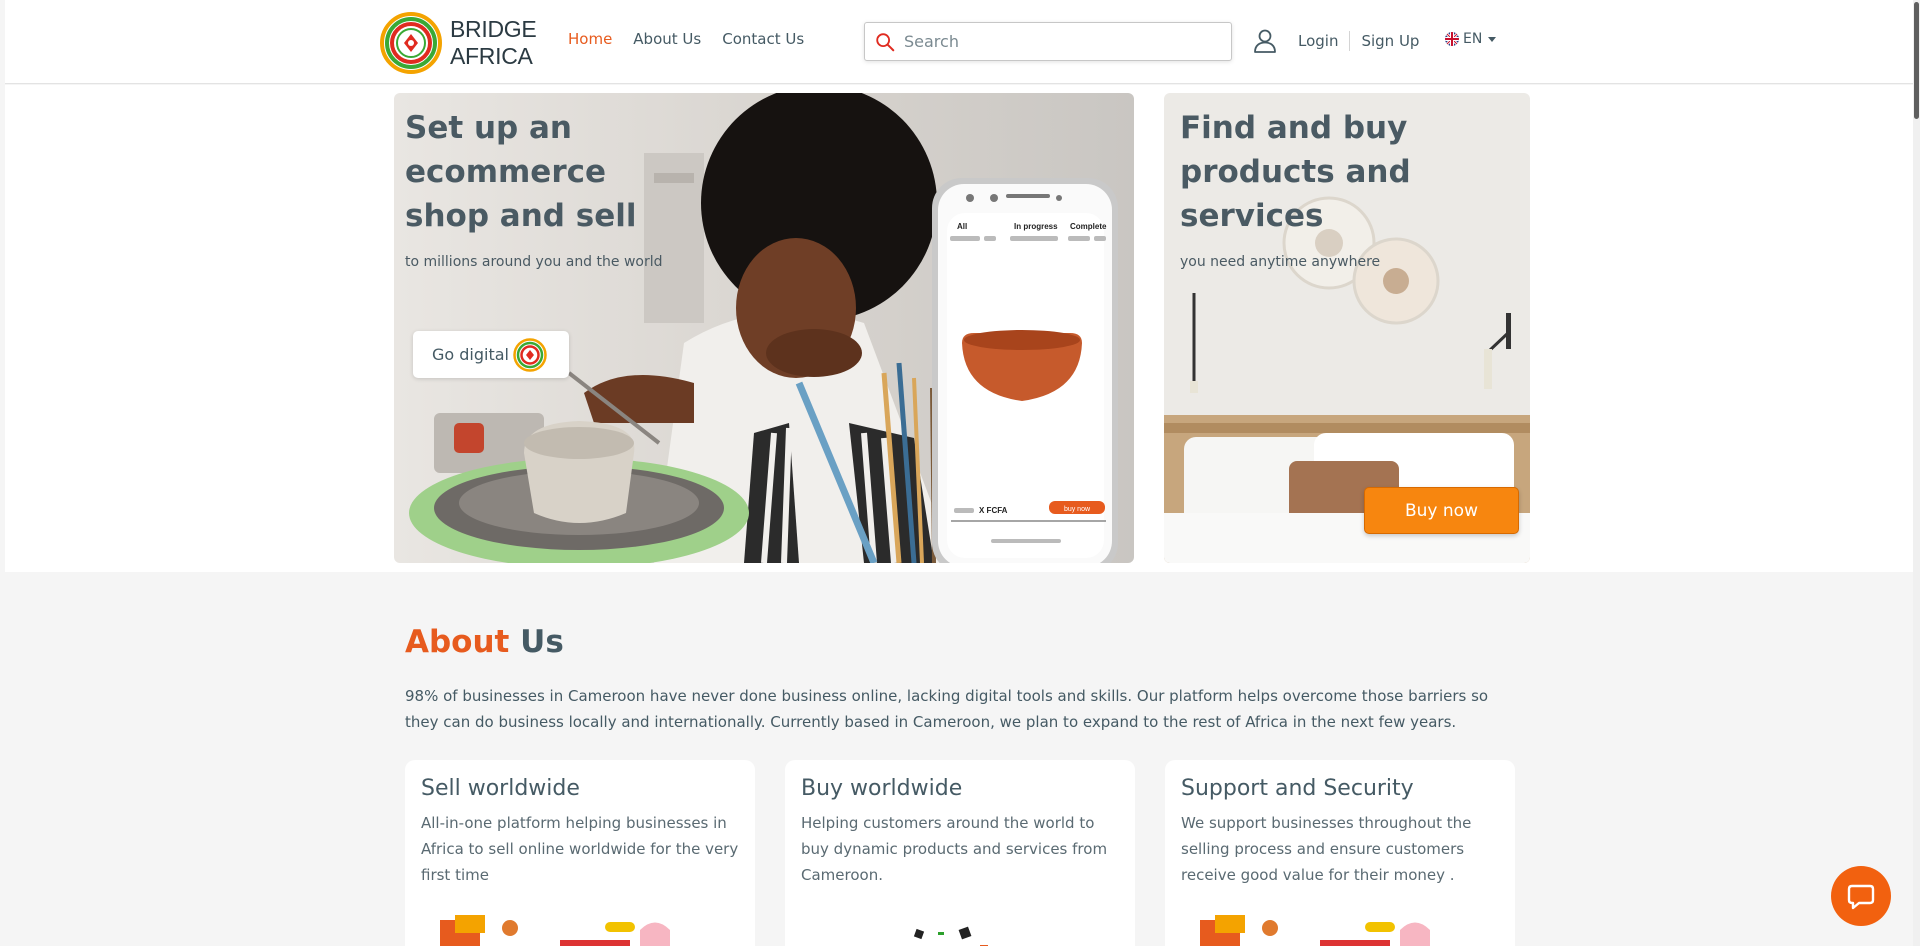 The width and height of the screenshot is (1920, 946). I want to click on globe-illustration, so click(950, 936).